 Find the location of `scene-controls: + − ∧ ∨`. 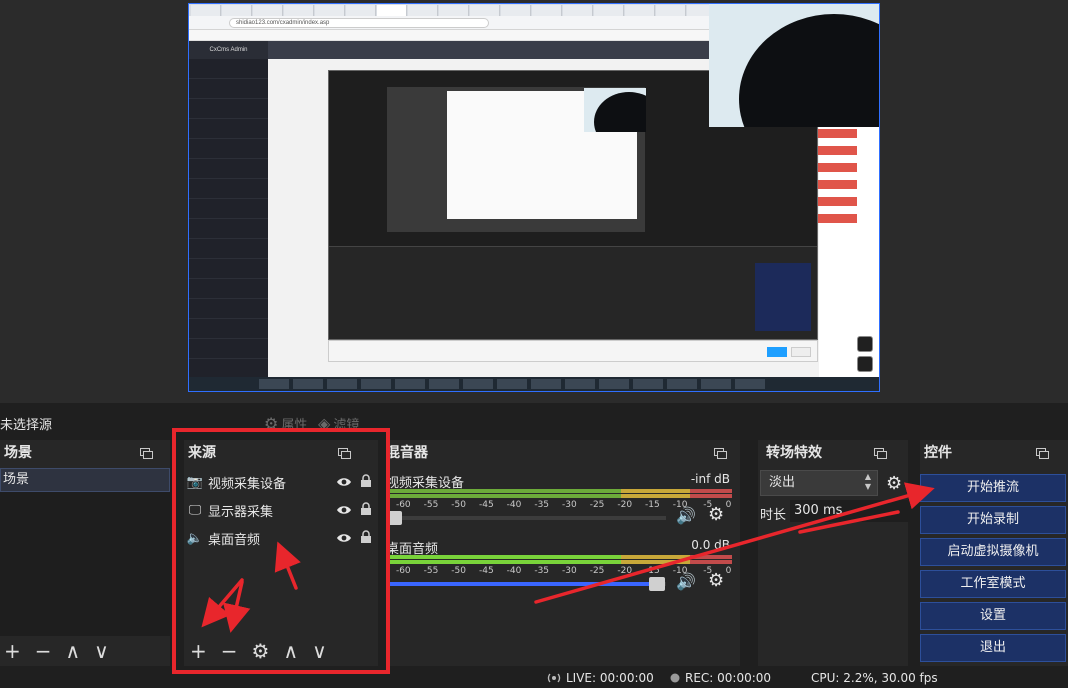

scene-controls: + − ∧ ∨ is located at coordinates (85, 651).